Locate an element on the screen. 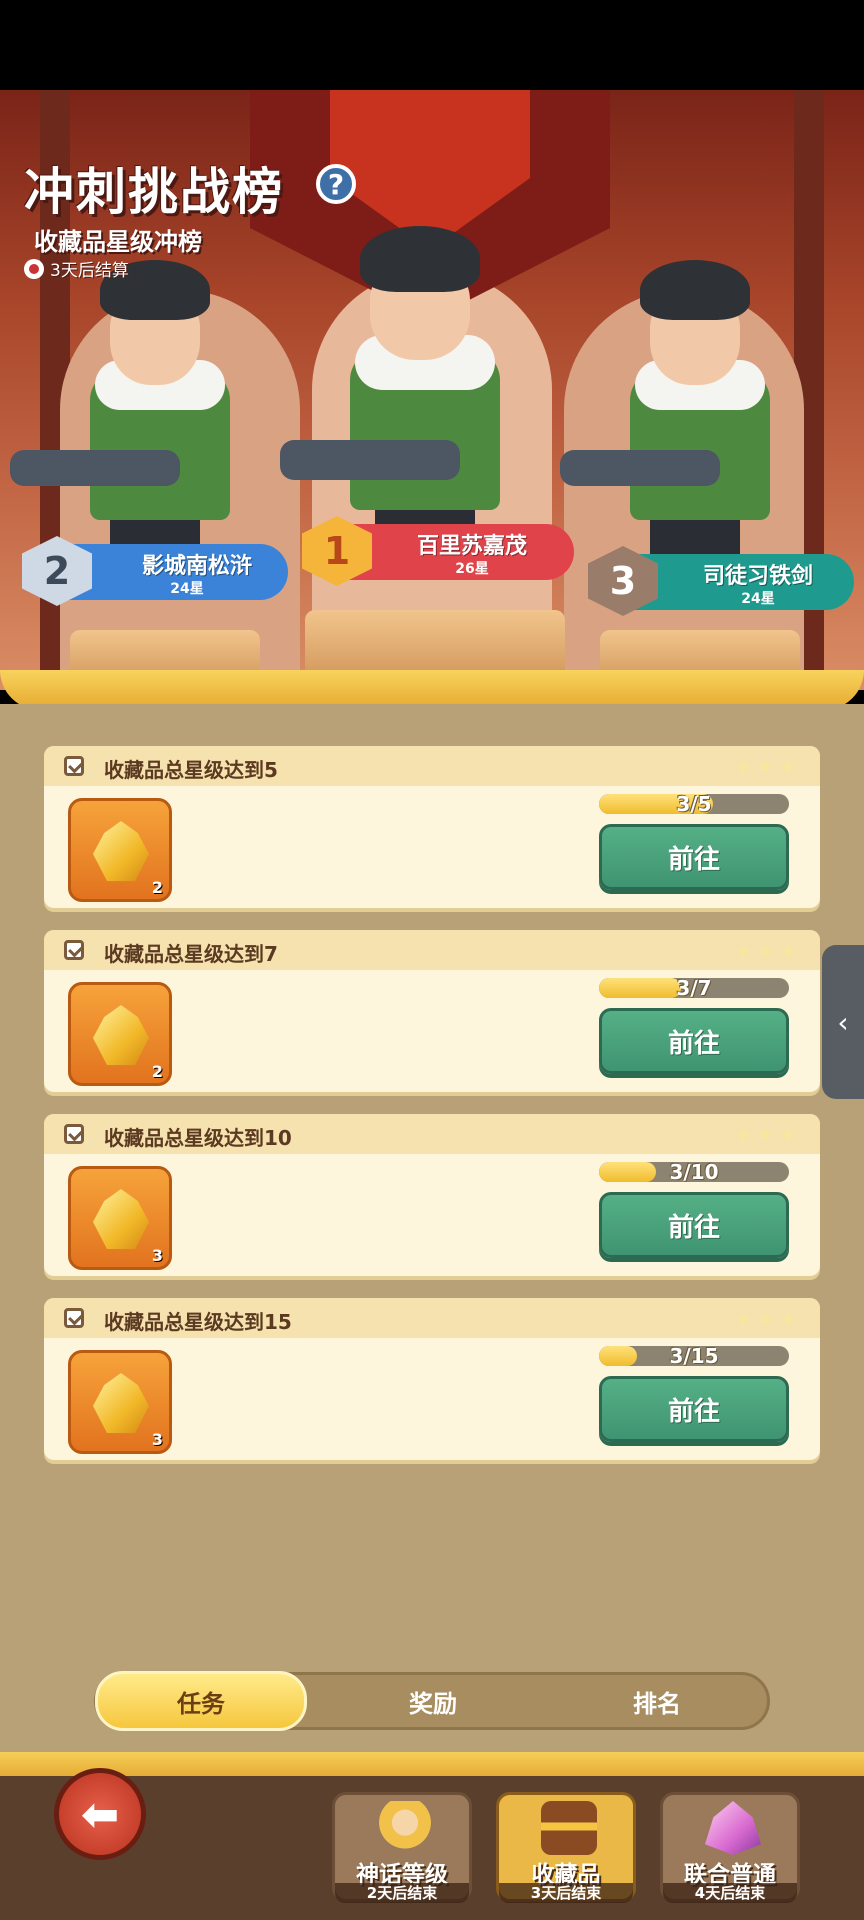  side-expand-tab: ‹ is located at coordinates (843, 1022).